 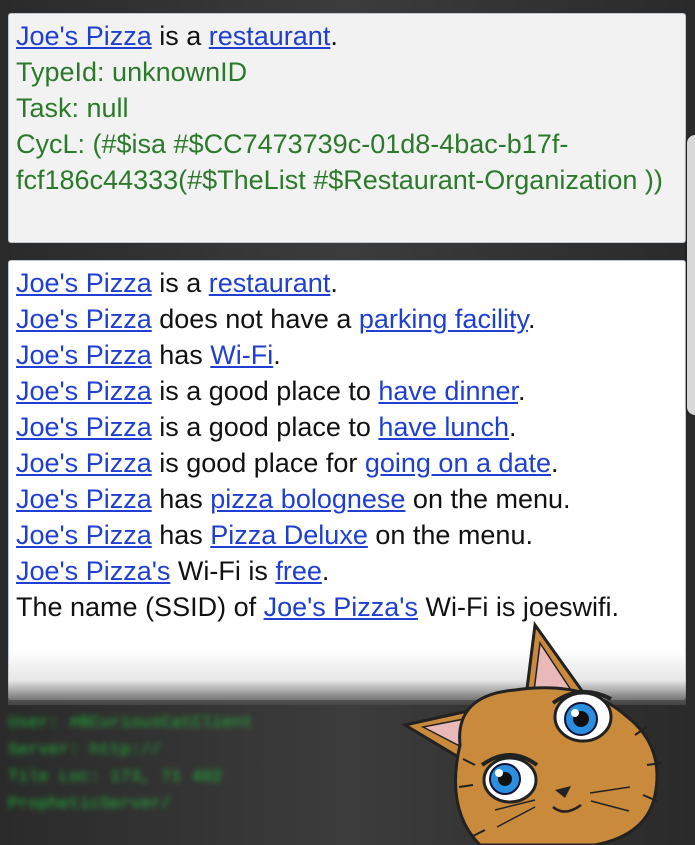 I want to click on fact-text: does not have a, so click(x=255, y=319).